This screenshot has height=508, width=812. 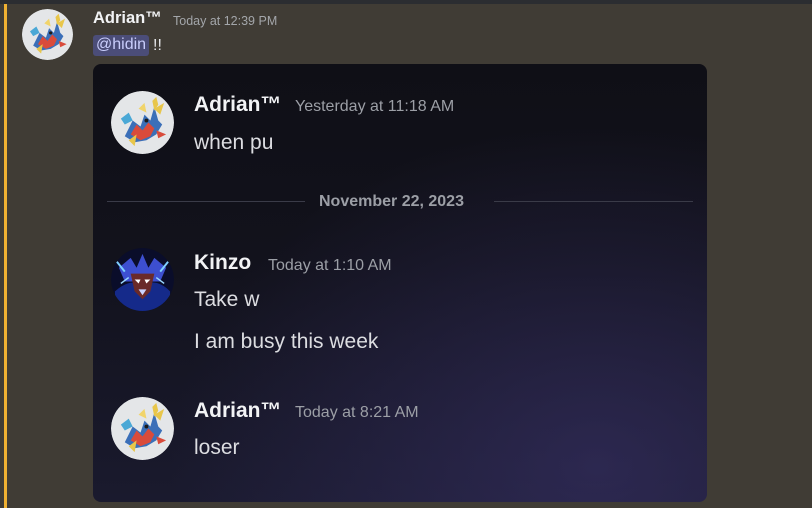 What do you see at coordinates (121, 45) in the screenshot?
I see `user-mention: @hidin` at bounding box center [121, 45].